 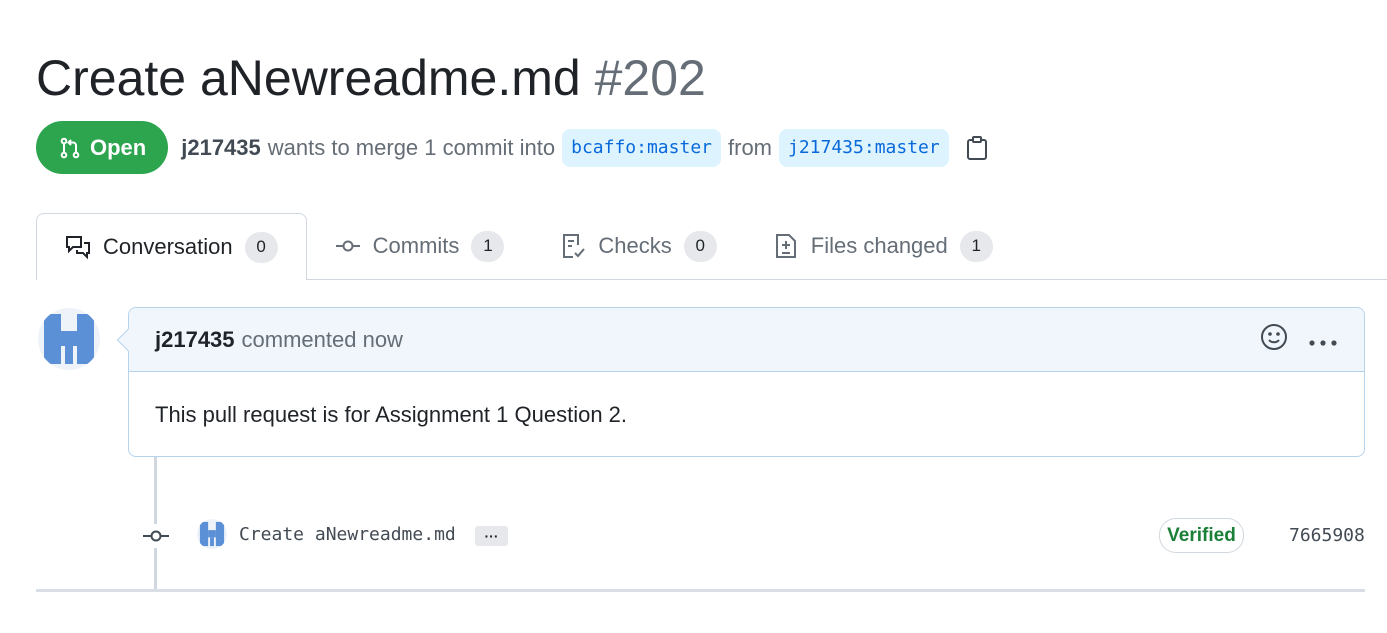 I want to click on comment-timestamp: commented now, so click(x=322, y=340).